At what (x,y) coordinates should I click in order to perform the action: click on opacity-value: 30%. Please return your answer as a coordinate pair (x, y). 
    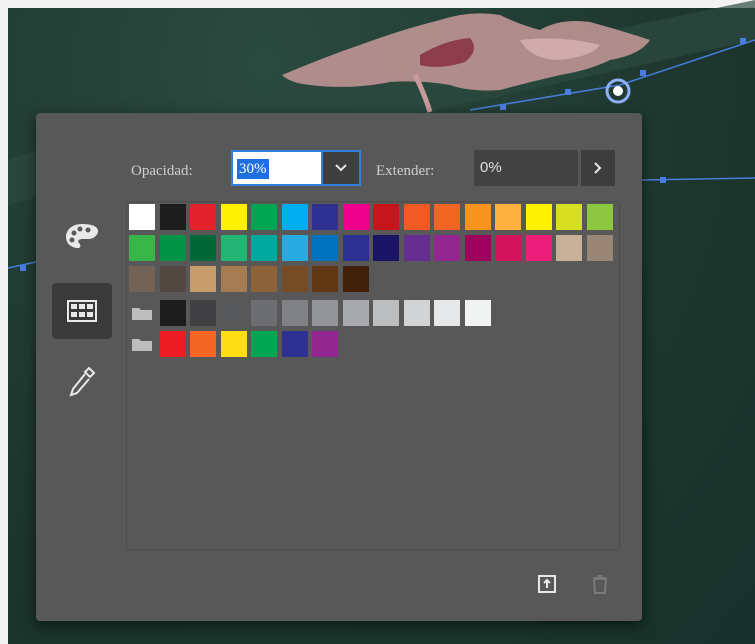
    Looking at the image, I should click on (253, 169).